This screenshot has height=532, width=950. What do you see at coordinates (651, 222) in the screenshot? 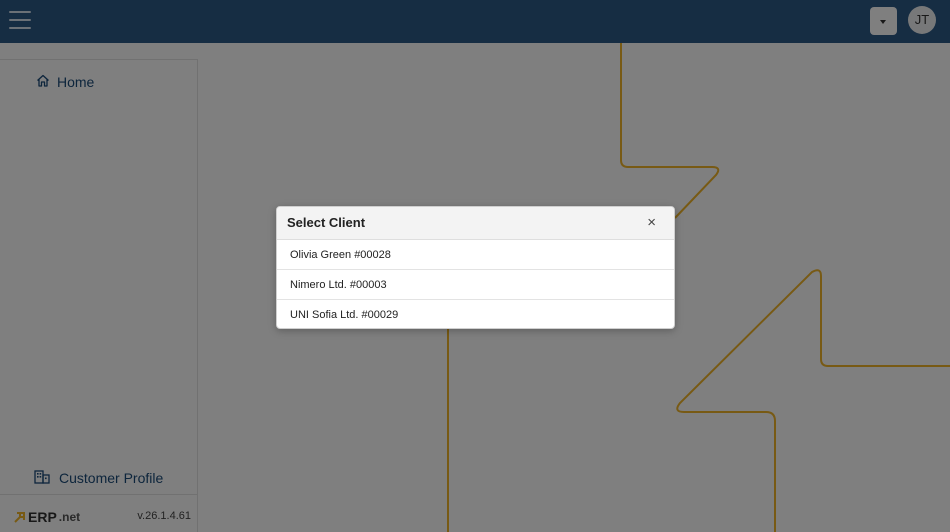
I see `close-icon: ×` at bounding box center [651, 222].